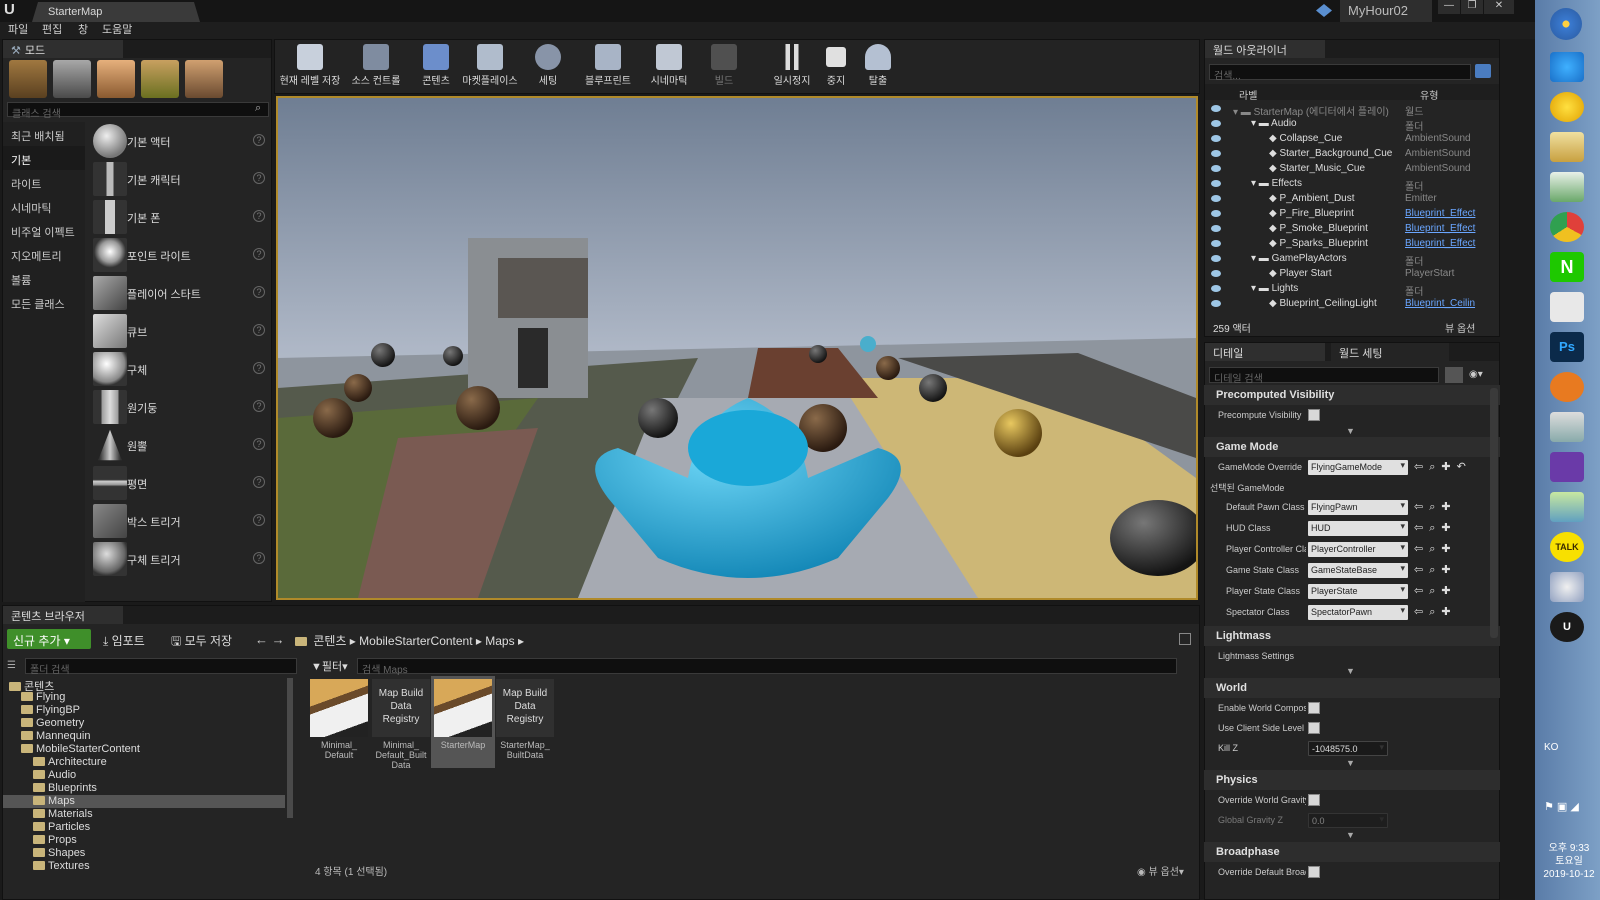  I want to click on menu-window: 창, so click(83, 30).